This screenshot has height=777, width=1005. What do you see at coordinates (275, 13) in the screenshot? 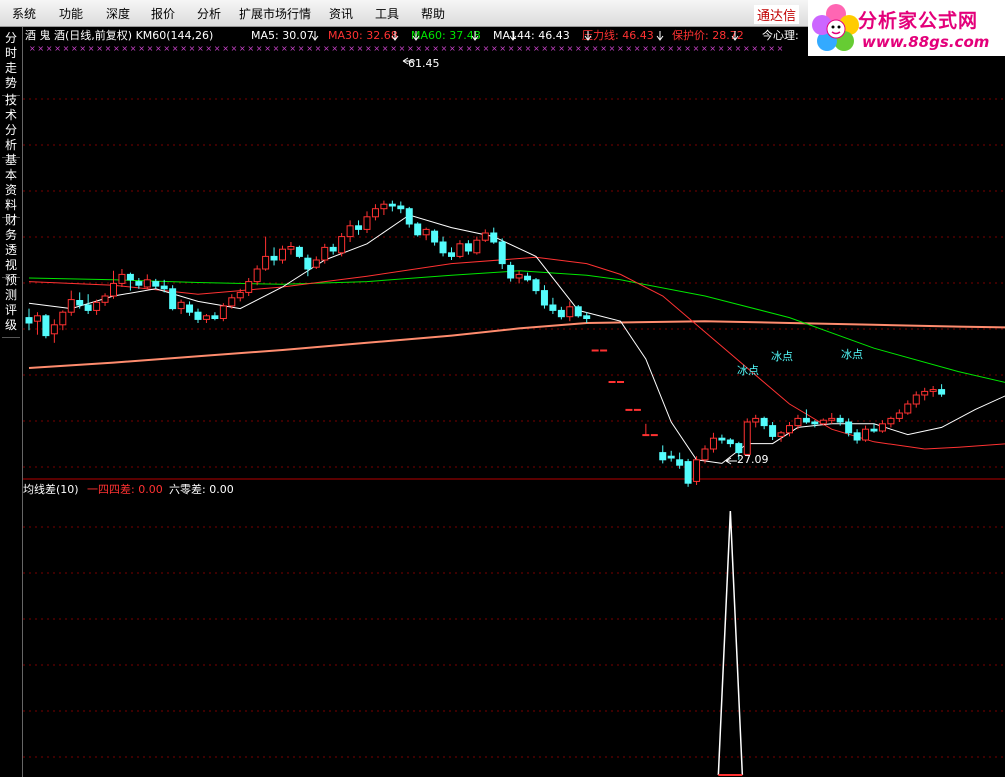
I see `menu-extended-market: 扩展市场行情` at bounding box center [275, 13].